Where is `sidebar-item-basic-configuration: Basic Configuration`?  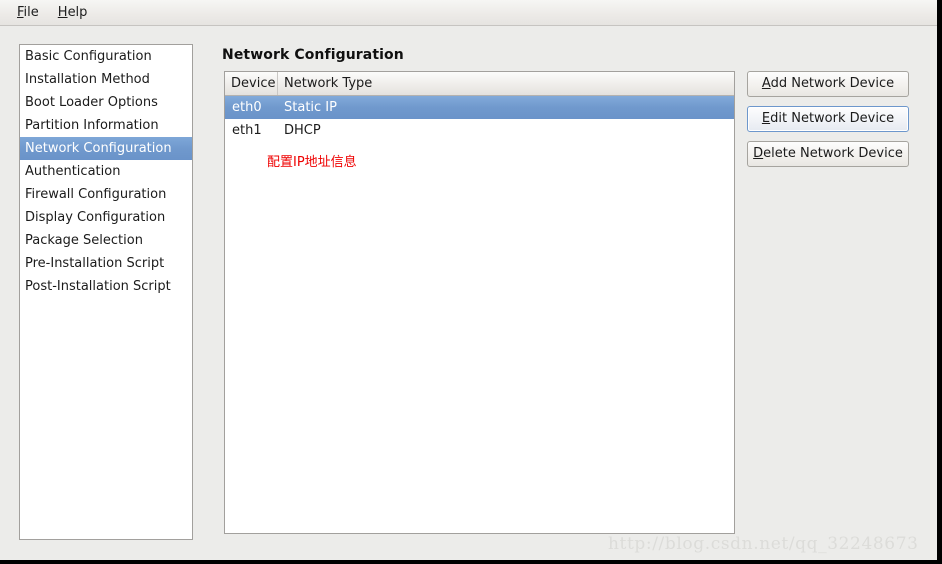
sidebar-item-basic-configuration: Basic Configuration is located at coordinates (106, 56).